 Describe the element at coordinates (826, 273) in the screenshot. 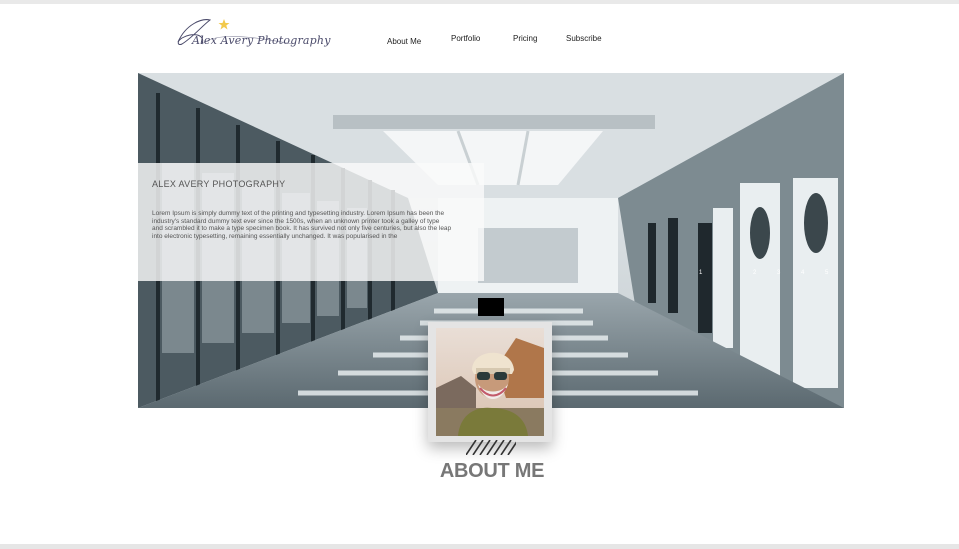

I see `pager-item-5: 5` at that location.